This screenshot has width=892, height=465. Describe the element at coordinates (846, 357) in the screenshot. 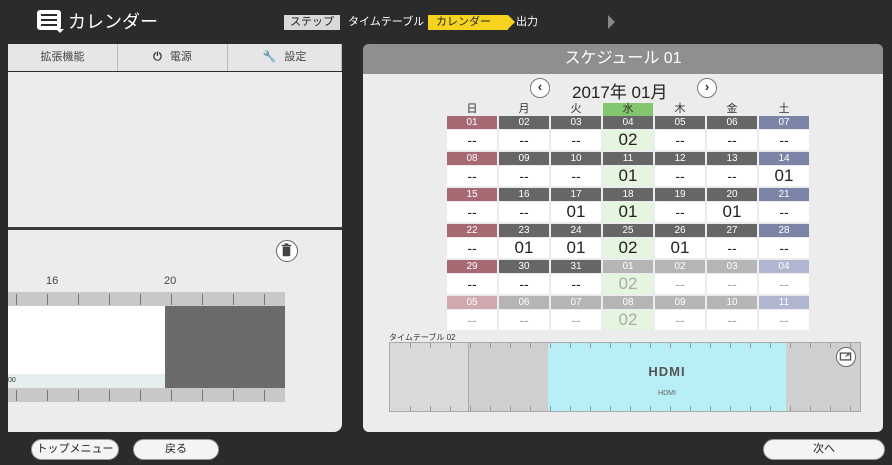

I see `expand-button` at that location.